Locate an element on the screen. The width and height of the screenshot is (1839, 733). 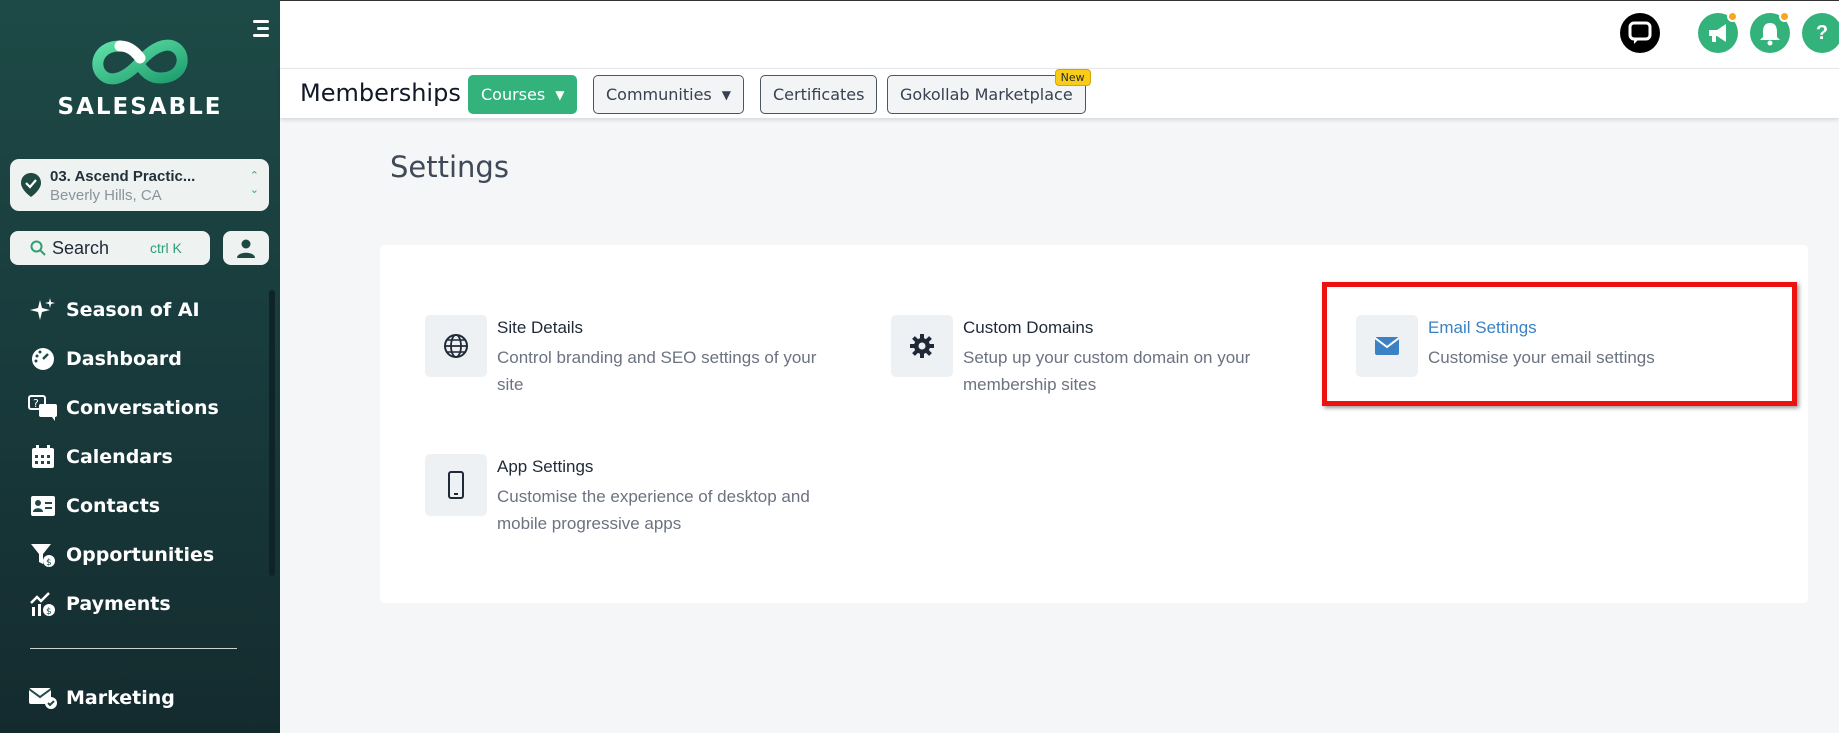
search-button: Search ctrl K is located at coordinates (110, 248).